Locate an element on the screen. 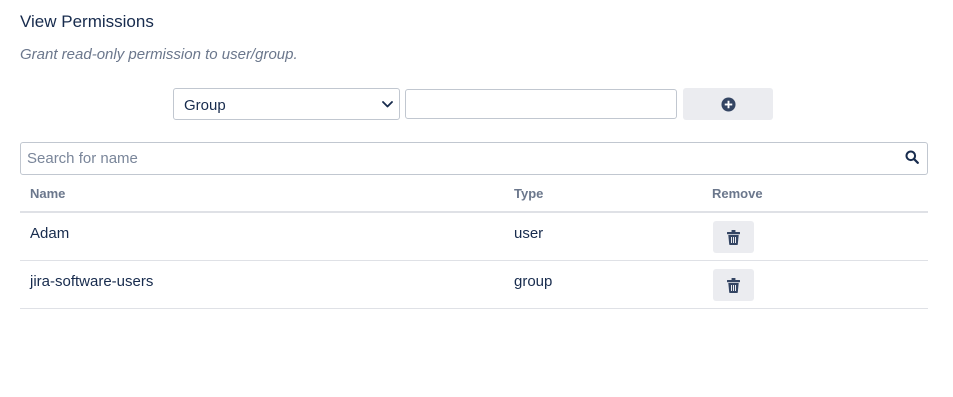 The image size is (953, 397). search-icon is located at coordinates (912, 157).